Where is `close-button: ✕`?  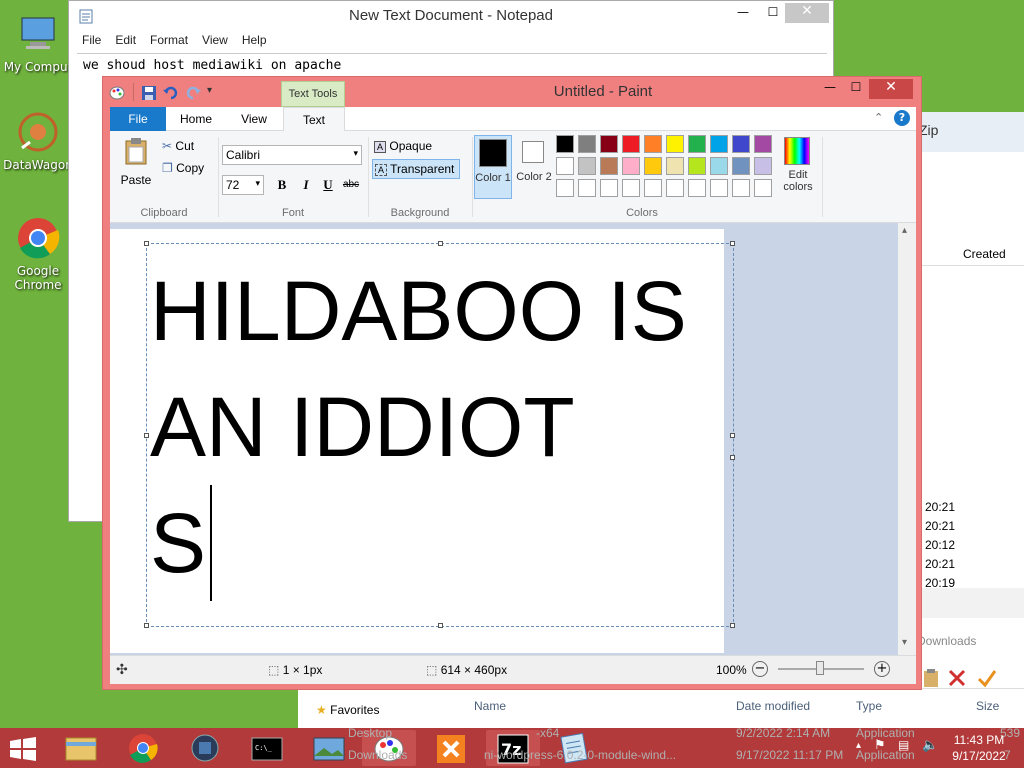 close-button: ✕ is located at coordinates (807, 13).